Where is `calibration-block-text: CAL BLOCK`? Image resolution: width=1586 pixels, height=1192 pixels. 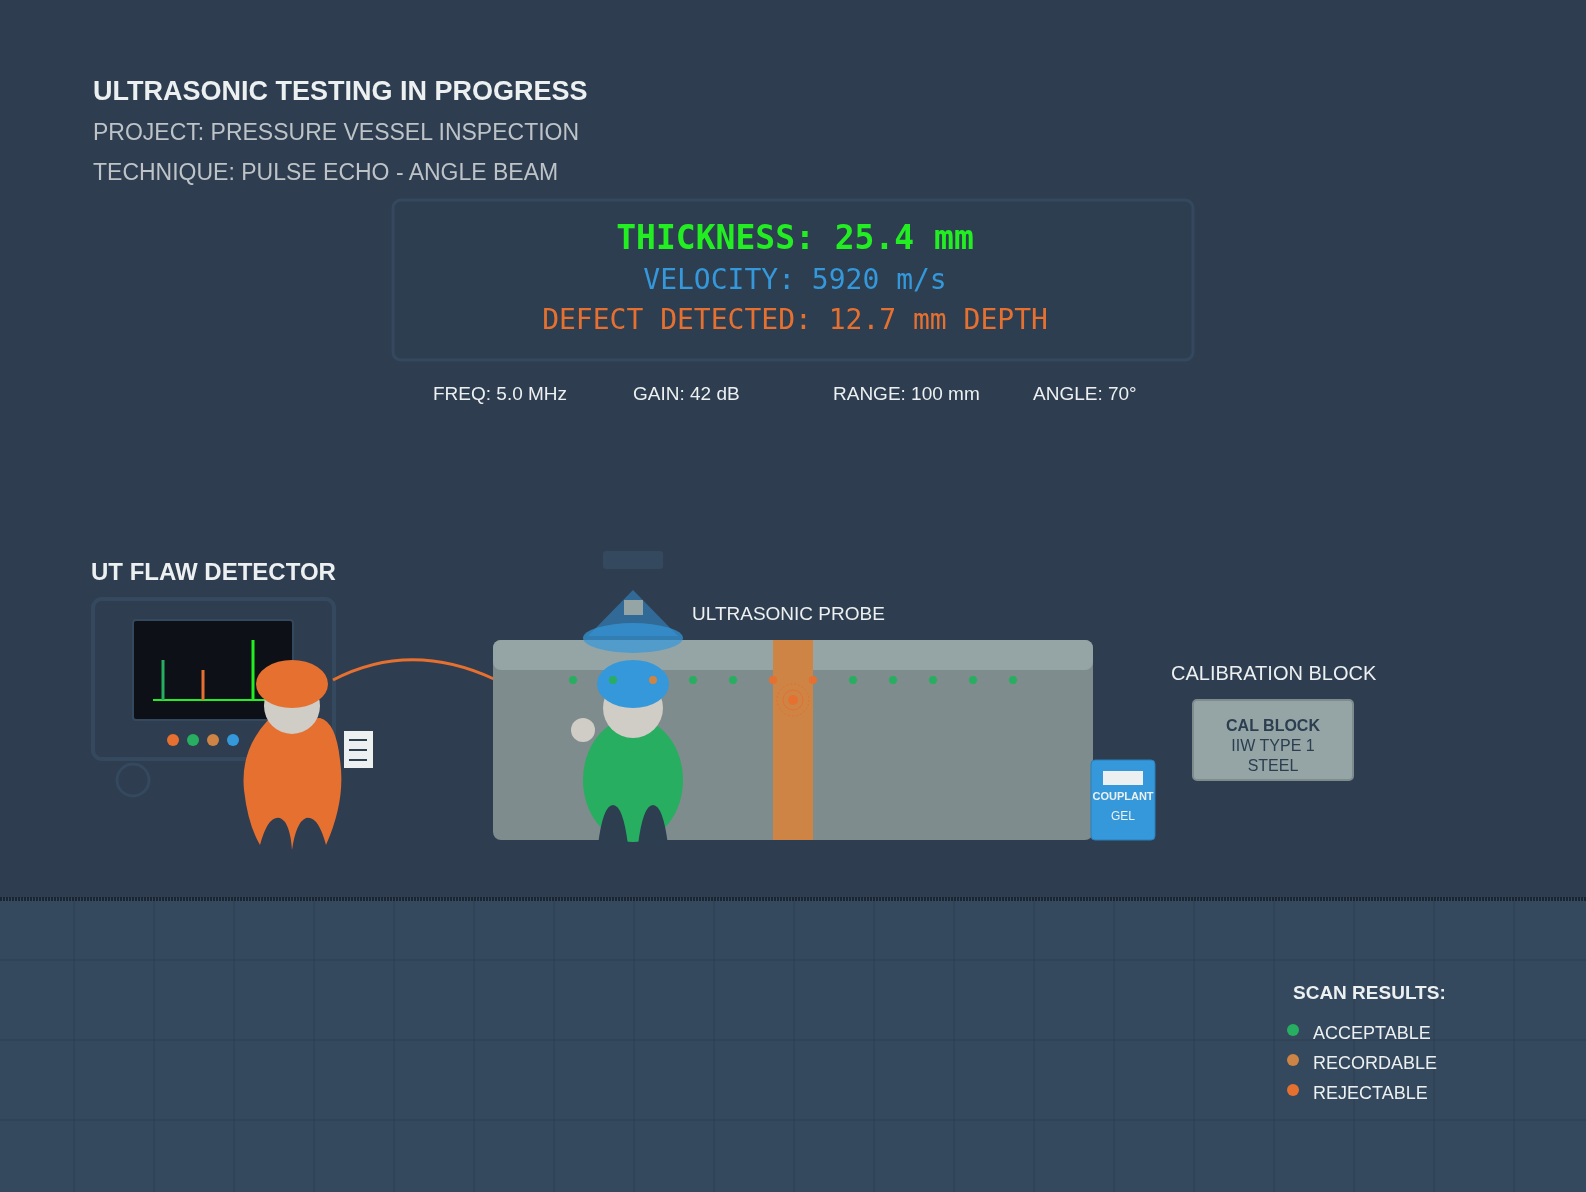 calibration-block-text: CAL BLOCK is located at coordinates (1273, 725).